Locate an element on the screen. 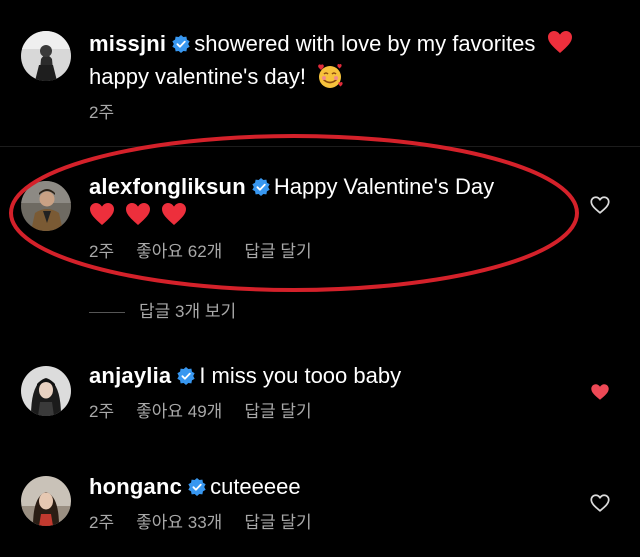 This screenshot has width=640, height=557. like-heart-filled-icon is located at coordinates (600, 392).